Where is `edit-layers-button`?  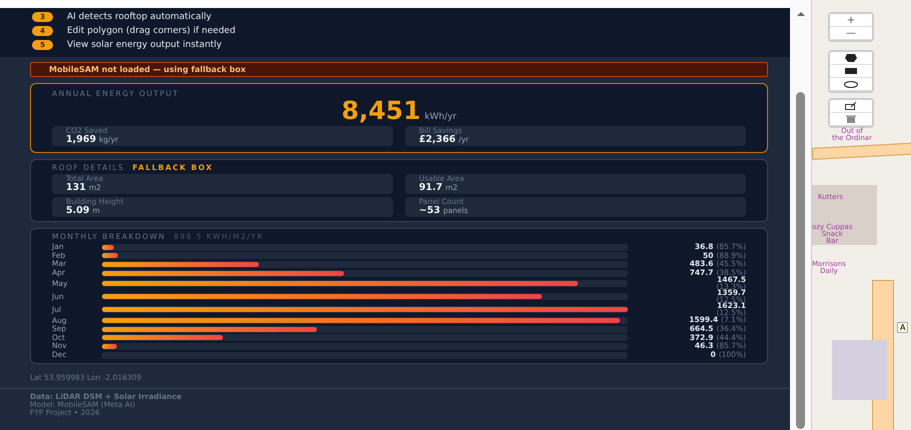
edit-layers-button is located at coordinates (851, 106).